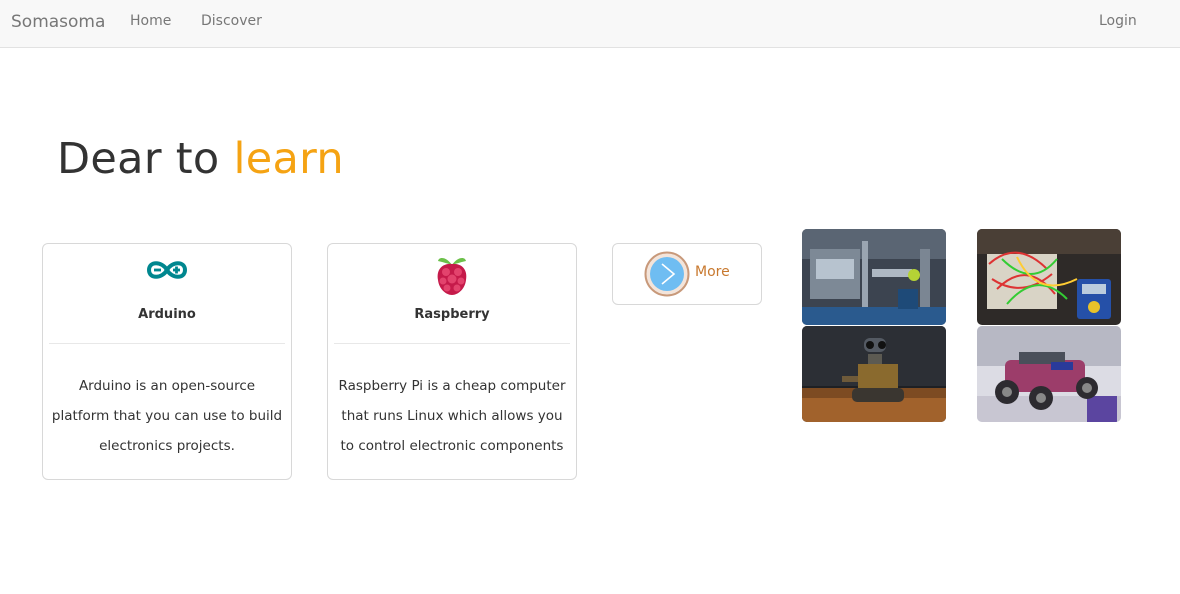  What do you see at coordinates (231, 21) in the screenshot?
I see `nav-discover-link: Discover` at bounding box center [231, 21].